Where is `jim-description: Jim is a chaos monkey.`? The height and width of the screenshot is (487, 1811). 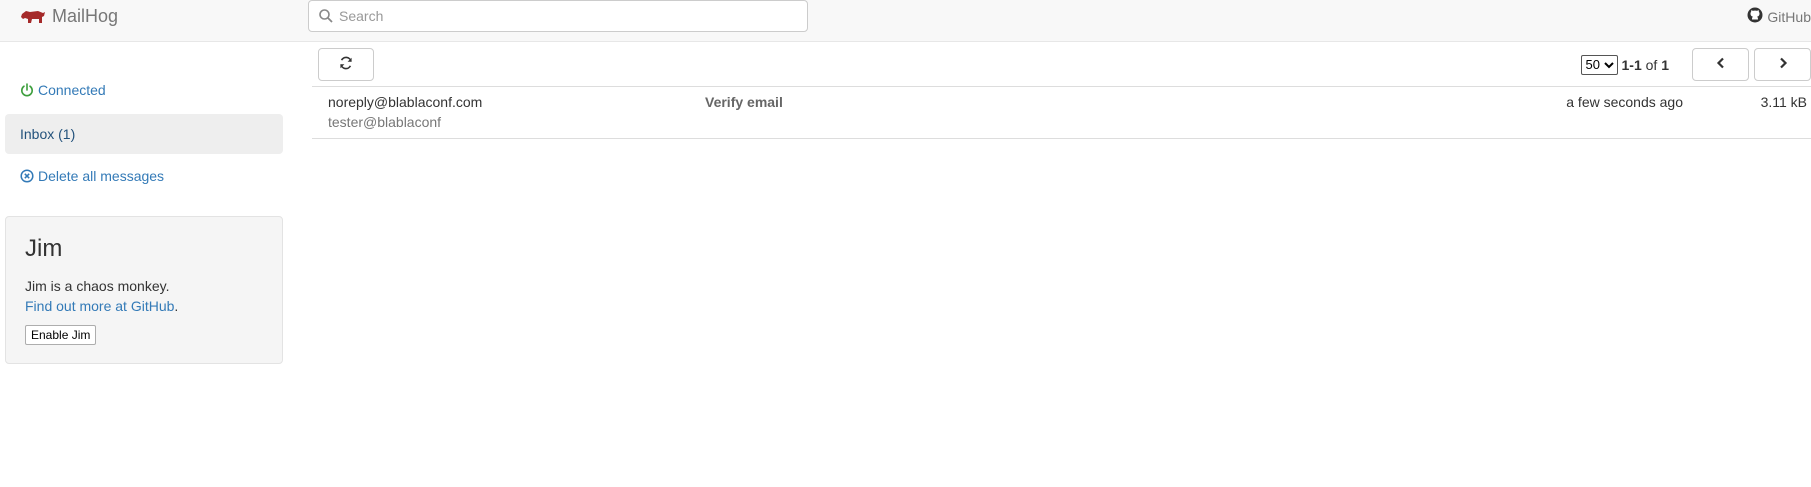 jim-description: Jim is a chaos monkey. is located at coordinates (97, 286).